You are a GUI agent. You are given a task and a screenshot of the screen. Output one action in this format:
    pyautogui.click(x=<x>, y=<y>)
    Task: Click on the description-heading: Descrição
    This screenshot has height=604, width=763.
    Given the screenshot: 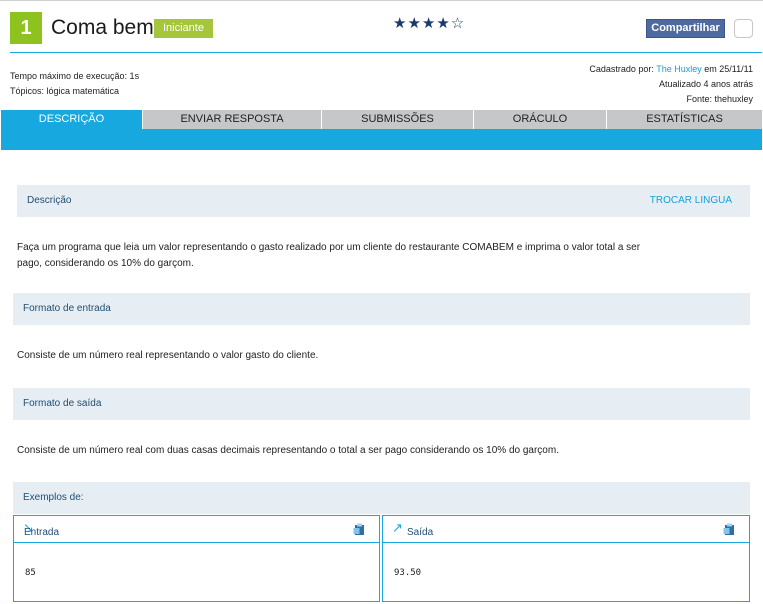 What is the action you would take?
    pyautogui.click(x=49, y=200)
    